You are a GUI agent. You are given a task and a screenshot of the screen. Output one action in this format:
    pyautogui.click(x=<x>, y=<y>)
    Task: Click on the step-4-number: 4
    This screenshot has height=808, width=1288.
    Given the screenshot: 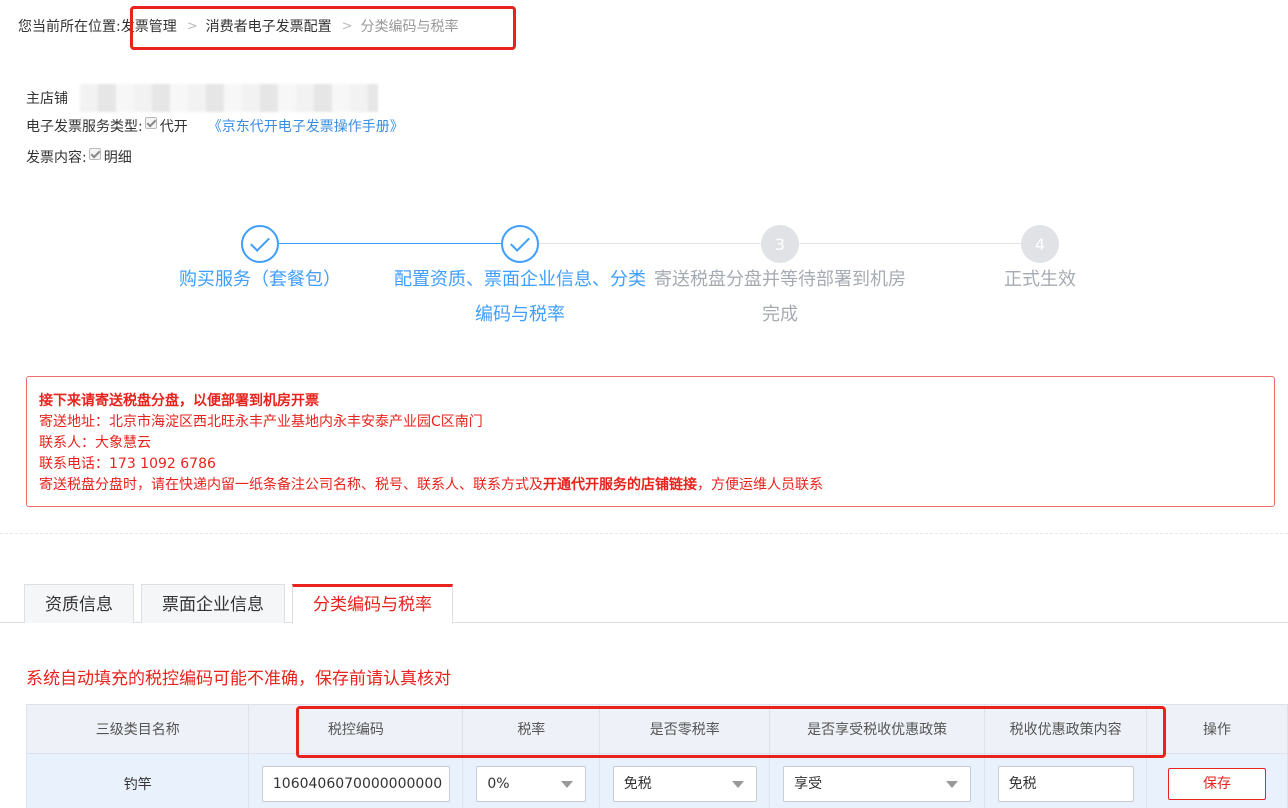 What is the action you would take?
    pyautogui.click(x=1040, y=244)
    